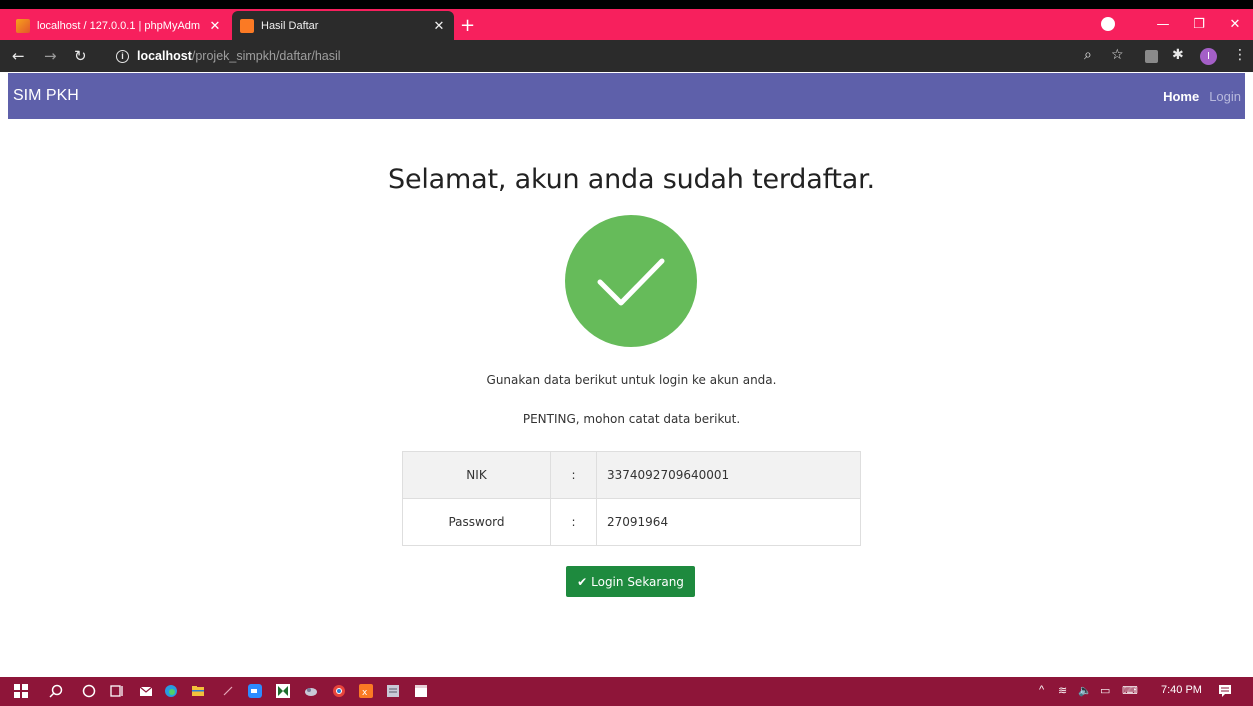 The image size is (1253, 706). Describe the element at coordinates (1105, 690) in the screenshot. I see `battery-icon: ▭` at that location.